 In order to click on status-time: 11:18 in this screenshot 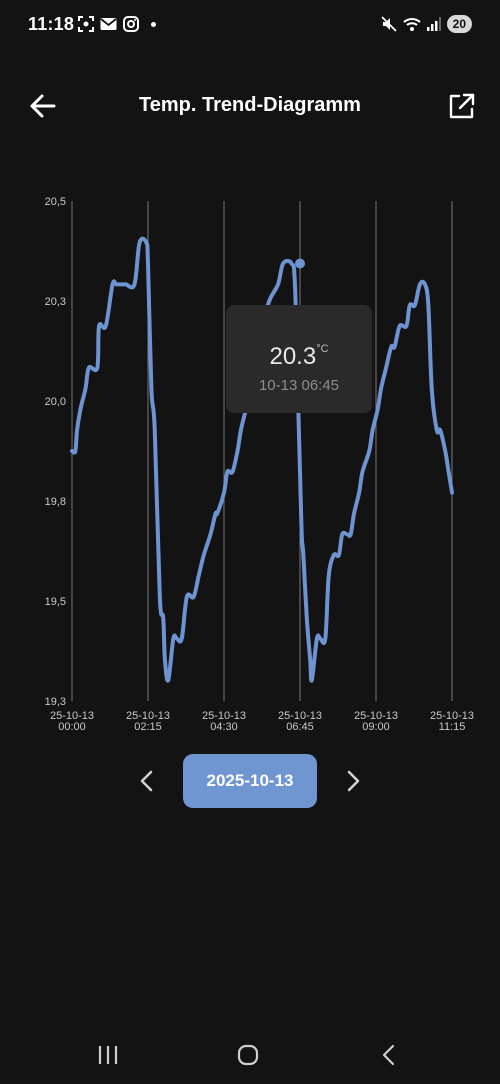, I will do `click(51, 24)`.